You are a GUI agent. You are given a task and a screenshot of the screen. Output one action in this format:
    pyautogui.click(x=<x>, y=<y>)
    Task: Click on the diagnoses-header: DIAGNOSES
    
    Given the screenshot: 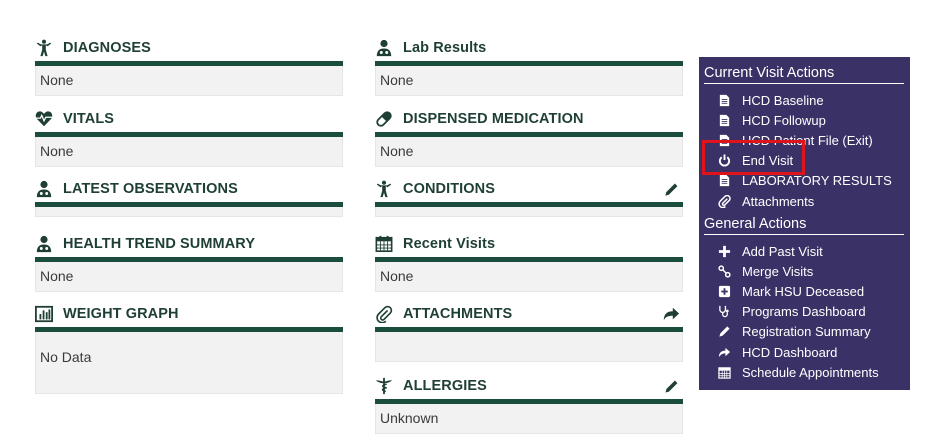 What is the action you would take?
    pyautogui.click(x=189, y=48)
    